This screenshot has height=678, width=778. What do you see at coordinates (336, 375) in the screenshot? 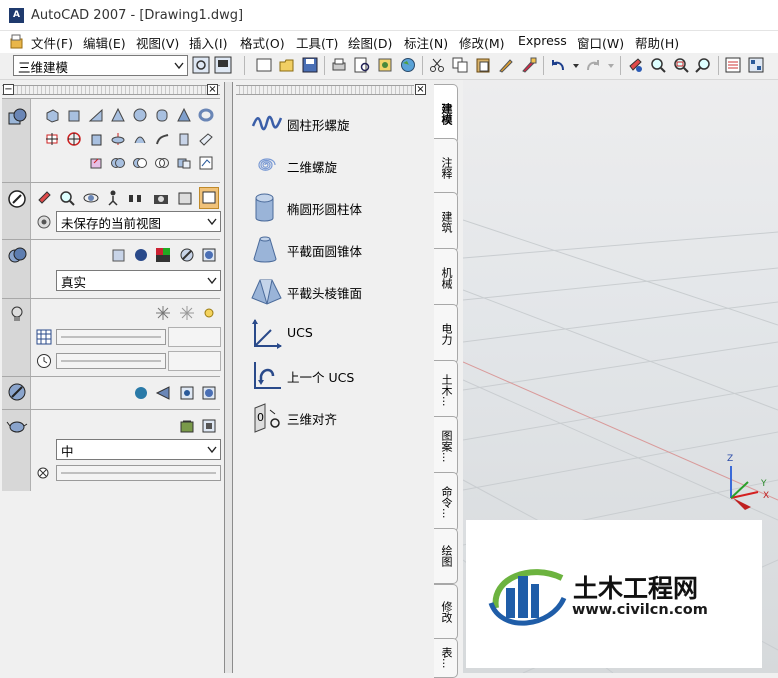
I see `palette-item-ucs-previous: 上一个 UCS` at bounding box center [336, 375].